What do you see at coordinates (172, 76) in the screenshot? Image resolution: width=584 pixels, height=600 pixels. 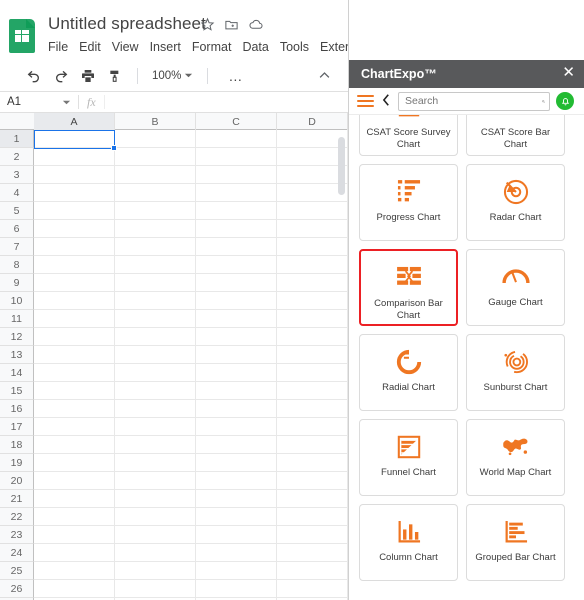 I see `zoom-selector: 100%` at bounding box center [172, 76].